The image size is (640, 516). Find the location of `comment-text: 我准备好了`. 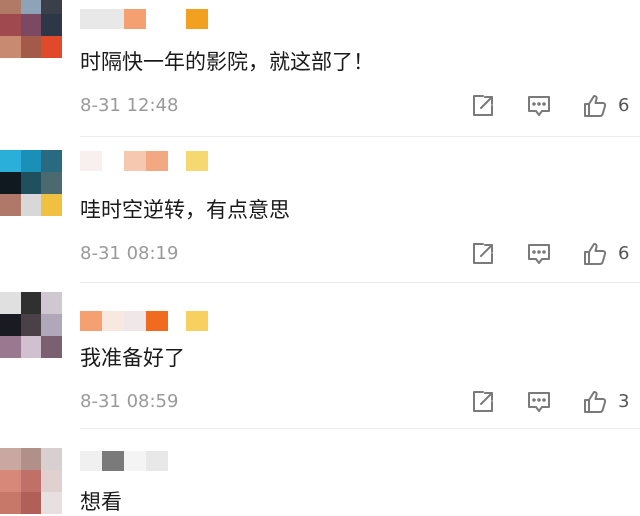

comment-text: 我准备好了 is located at coordinates (132, 358).